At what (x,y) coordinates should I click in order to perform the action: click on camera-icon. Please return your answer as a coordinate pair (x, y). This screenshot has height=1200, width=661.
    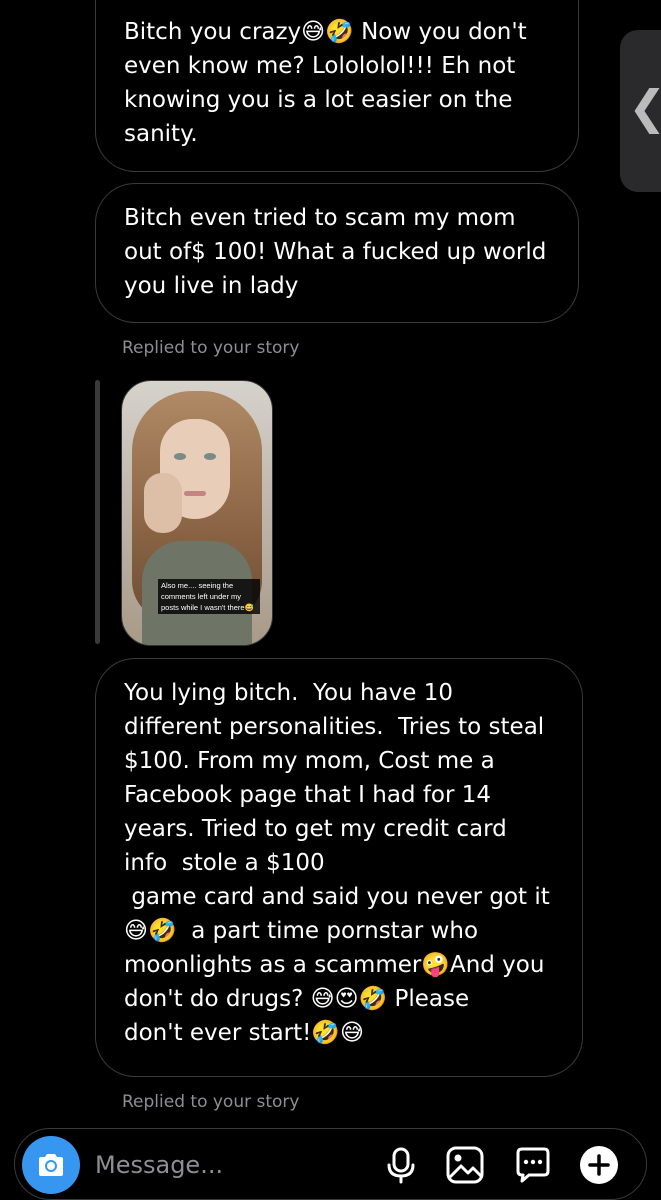
    Looking at the image, I should click on (51, 1165).